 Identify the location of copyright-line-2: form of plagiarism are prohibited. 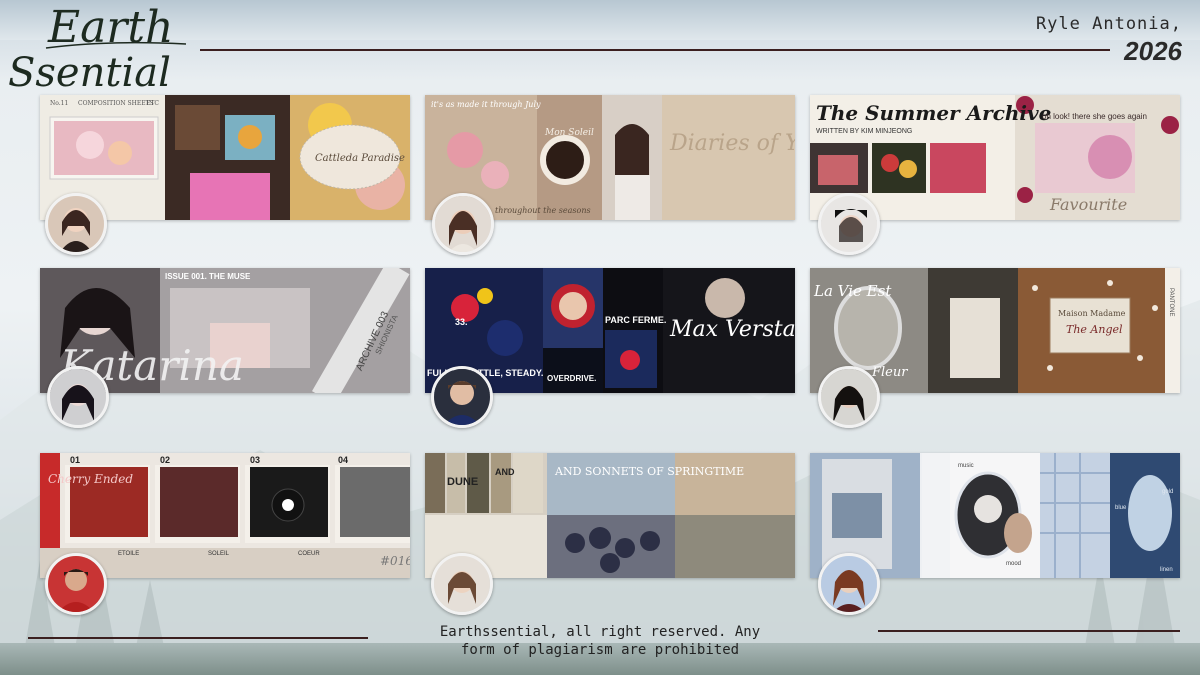
(600, 650).